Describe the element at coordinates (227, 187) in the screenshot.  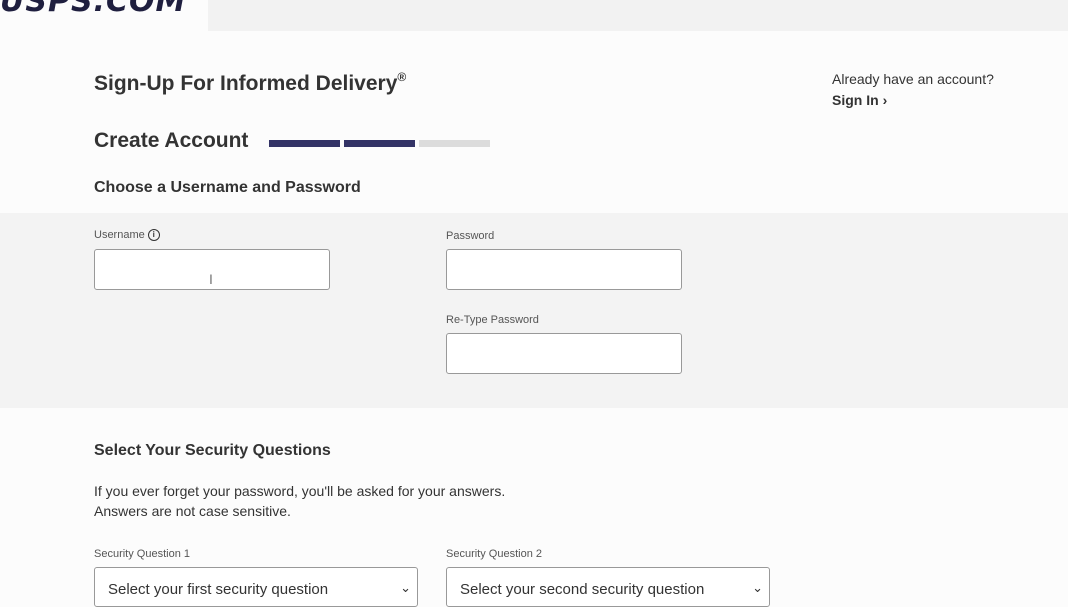
I see `credentials-section-title: Choose a Username and Password` at that location.